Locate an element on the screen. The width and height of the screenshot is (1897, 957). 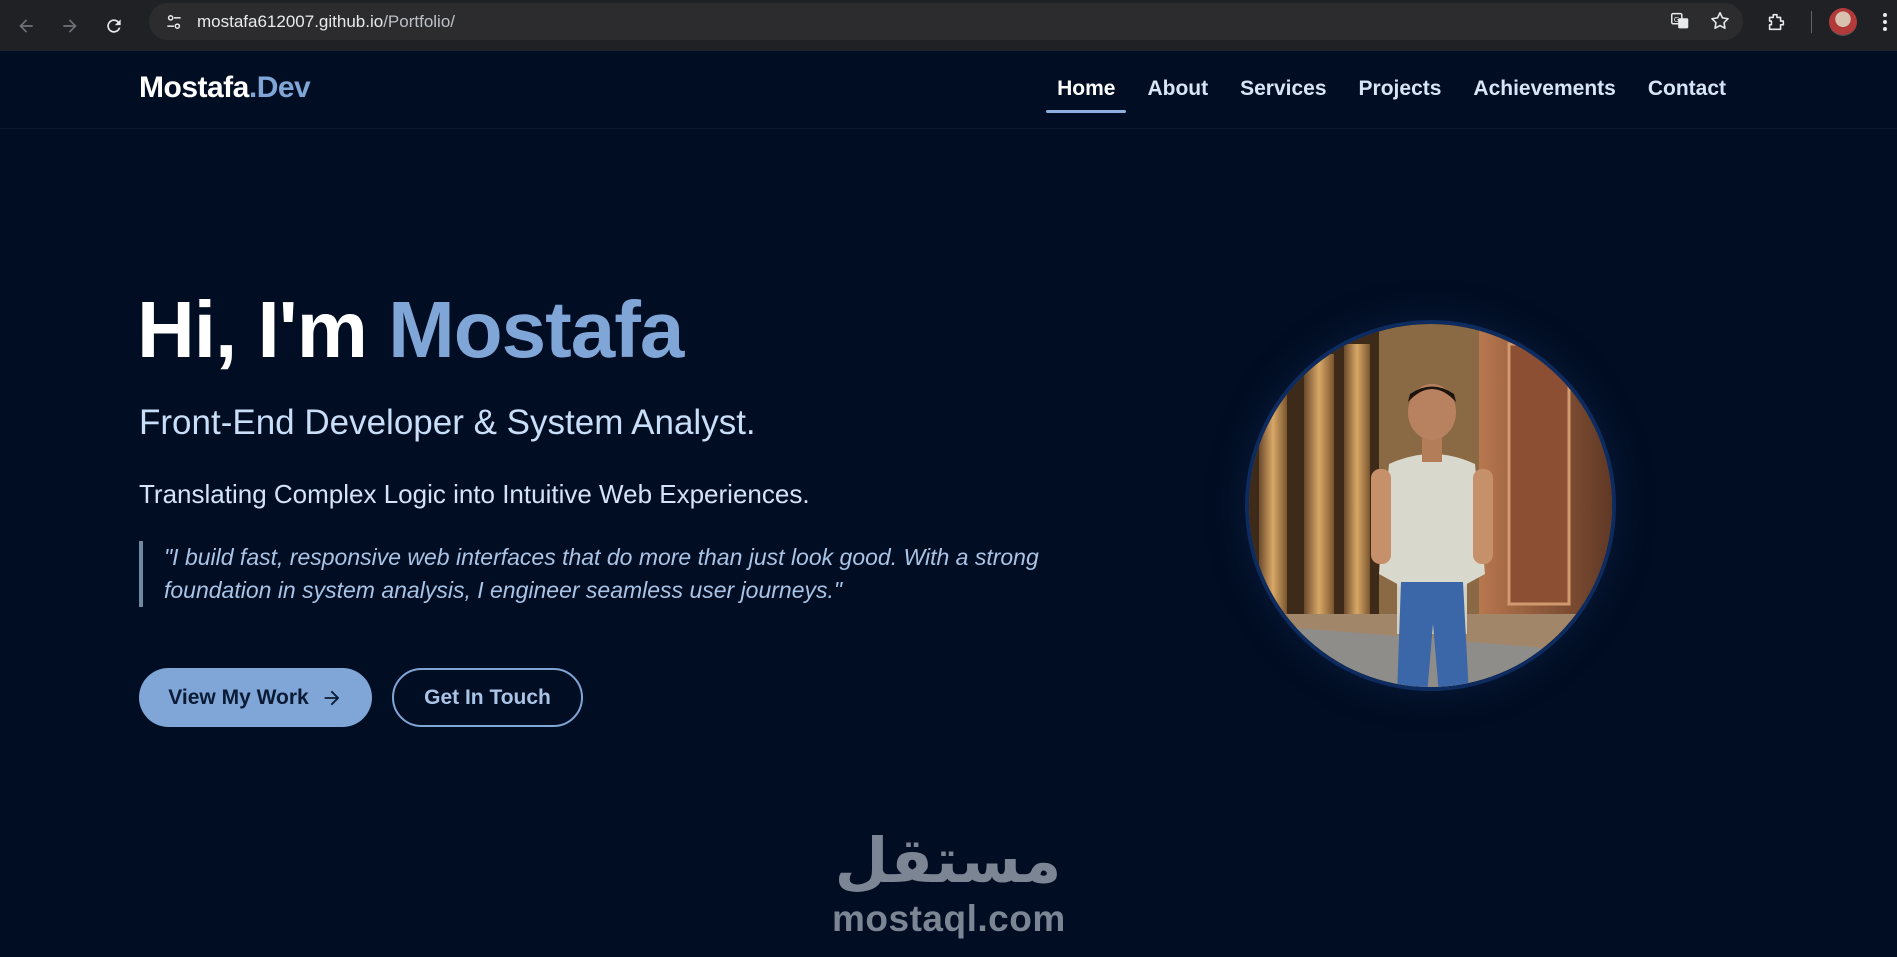
profile-photo is located at coordinates (1430, 505).